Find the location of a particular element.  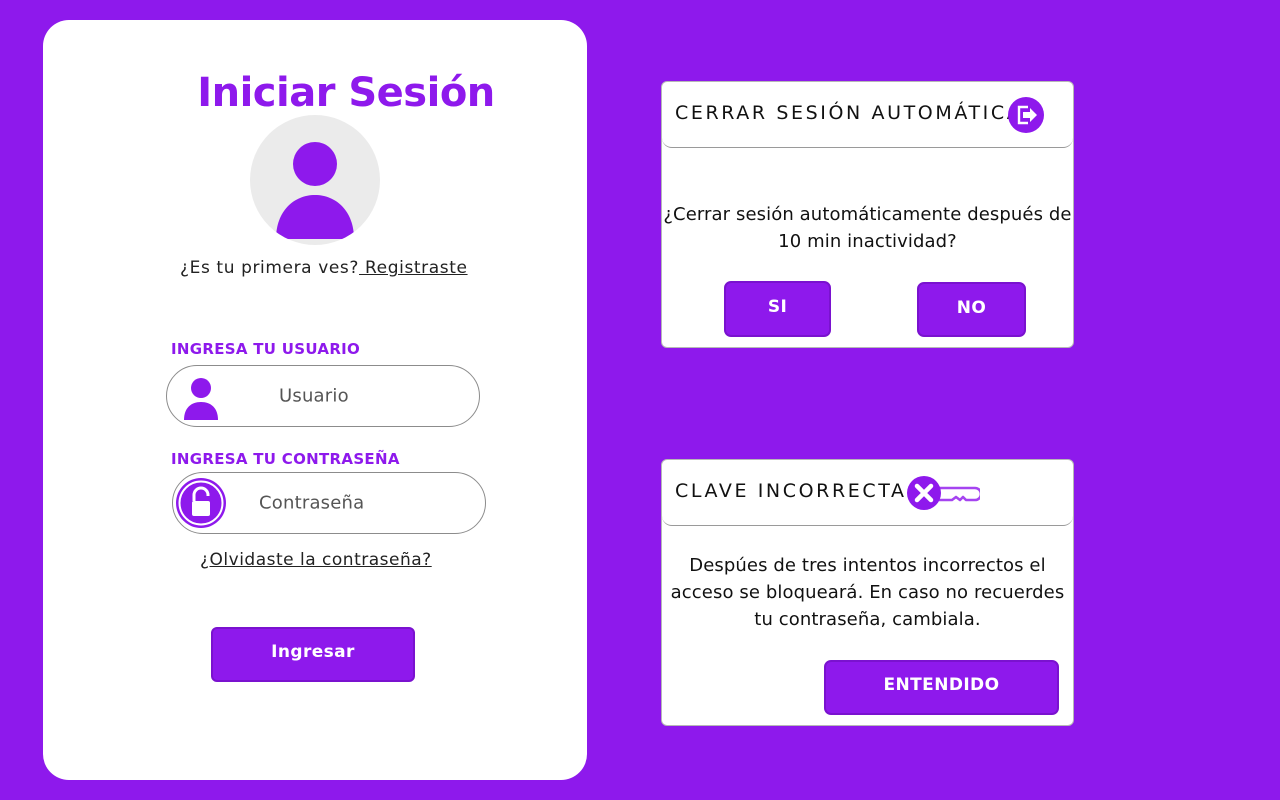

no-button: NO is located at coordinates (971, 309).